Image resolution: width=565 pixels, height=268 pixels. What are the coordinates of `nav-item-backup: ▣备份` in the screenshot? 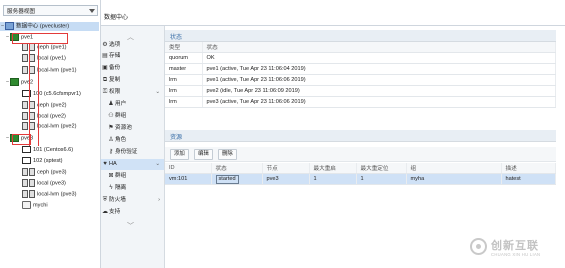 It's located at (132, 68).